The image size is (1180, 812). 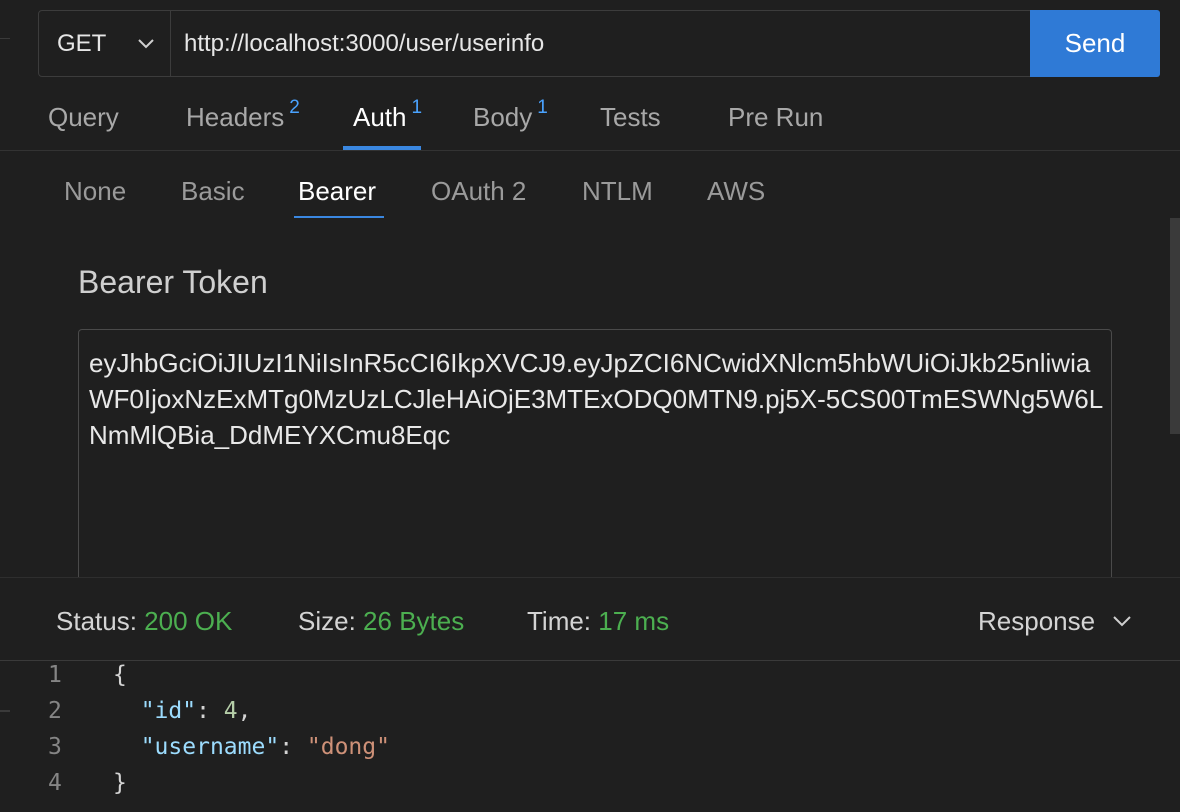 What do you see at coordinates (82, 43) in the screenshot?
I see `method-label: GET` at bounding box center [82, 43].